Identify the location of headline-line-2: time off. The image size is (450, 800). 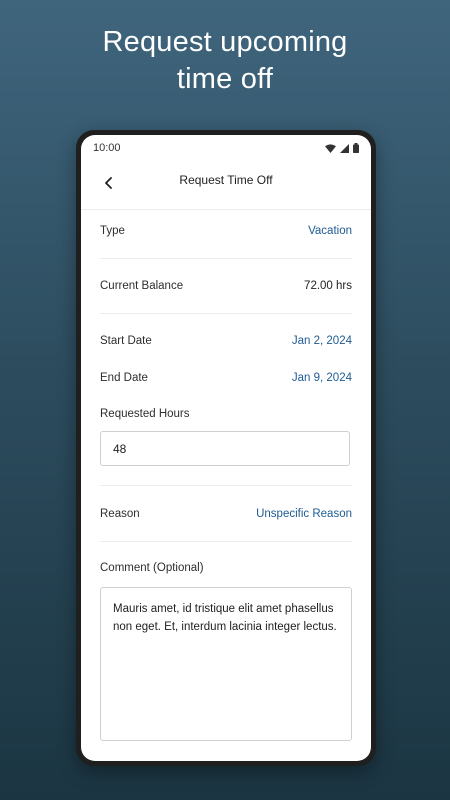
(225, 79).